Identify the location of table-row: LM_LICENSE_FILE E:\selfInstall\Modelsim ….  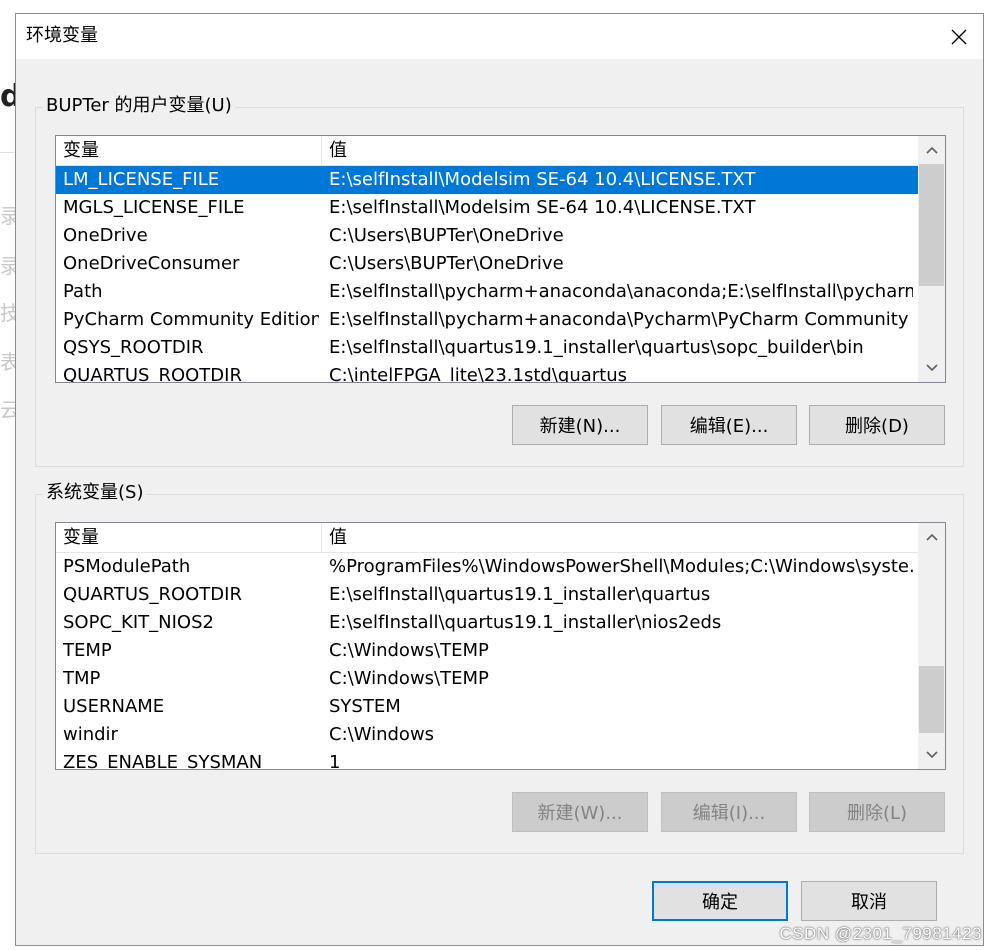
(487, 180).